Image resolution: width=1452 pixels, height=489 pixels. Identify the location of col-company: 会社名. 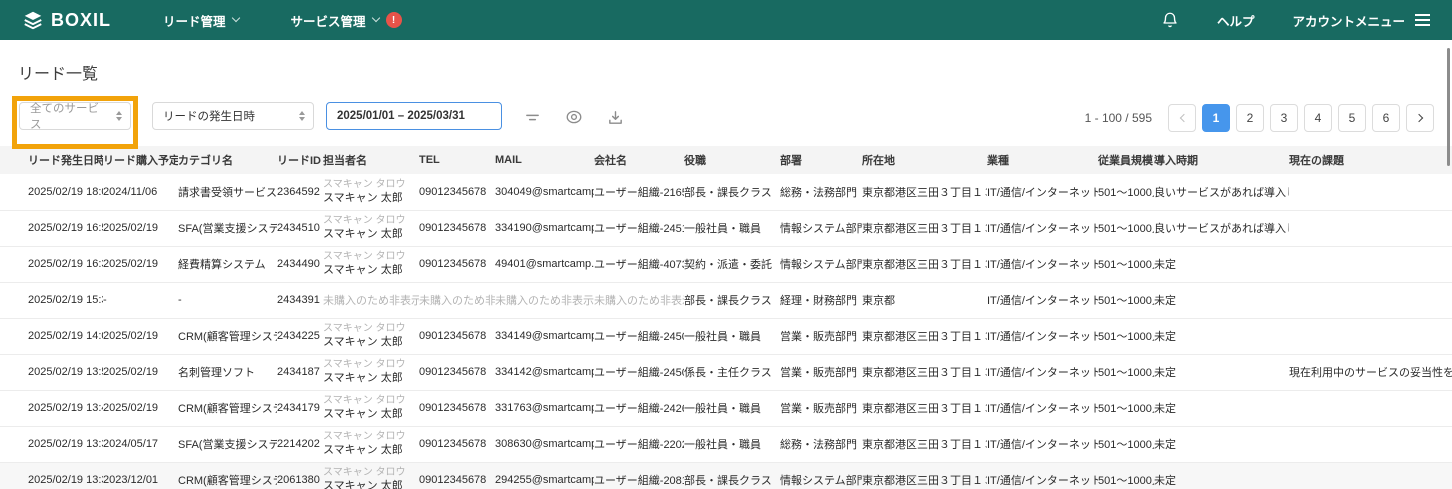
(639, 160).